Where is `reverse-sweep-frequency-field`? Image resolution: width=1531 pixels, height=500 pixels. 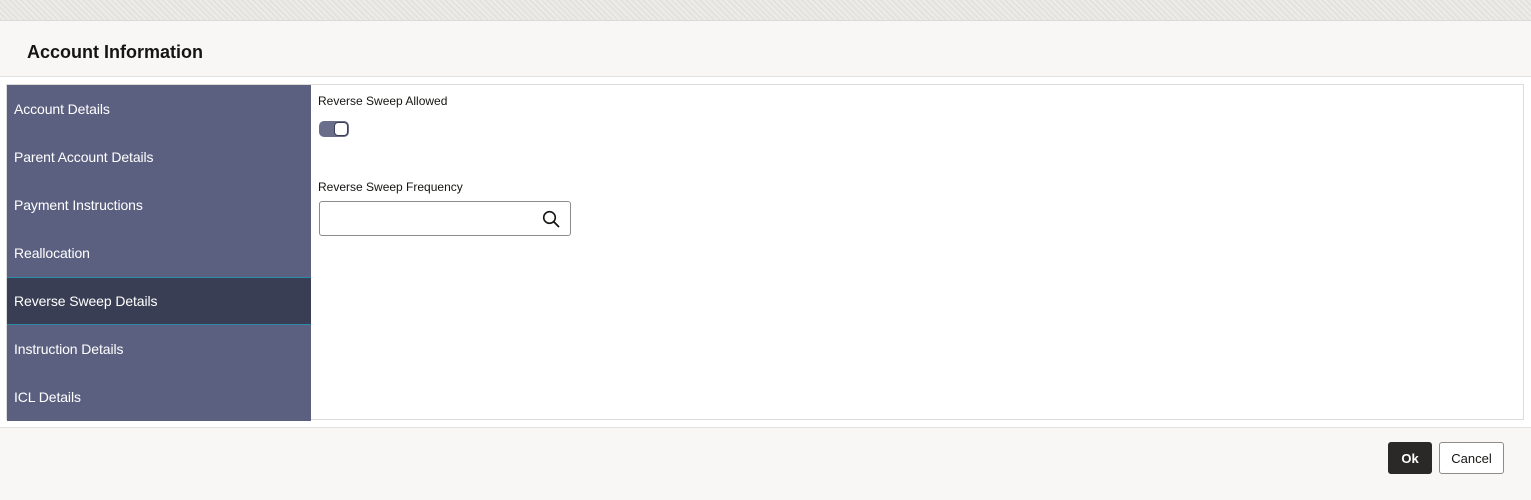 reverse-sweep-frequency-field is located at coordinates (445, 218).